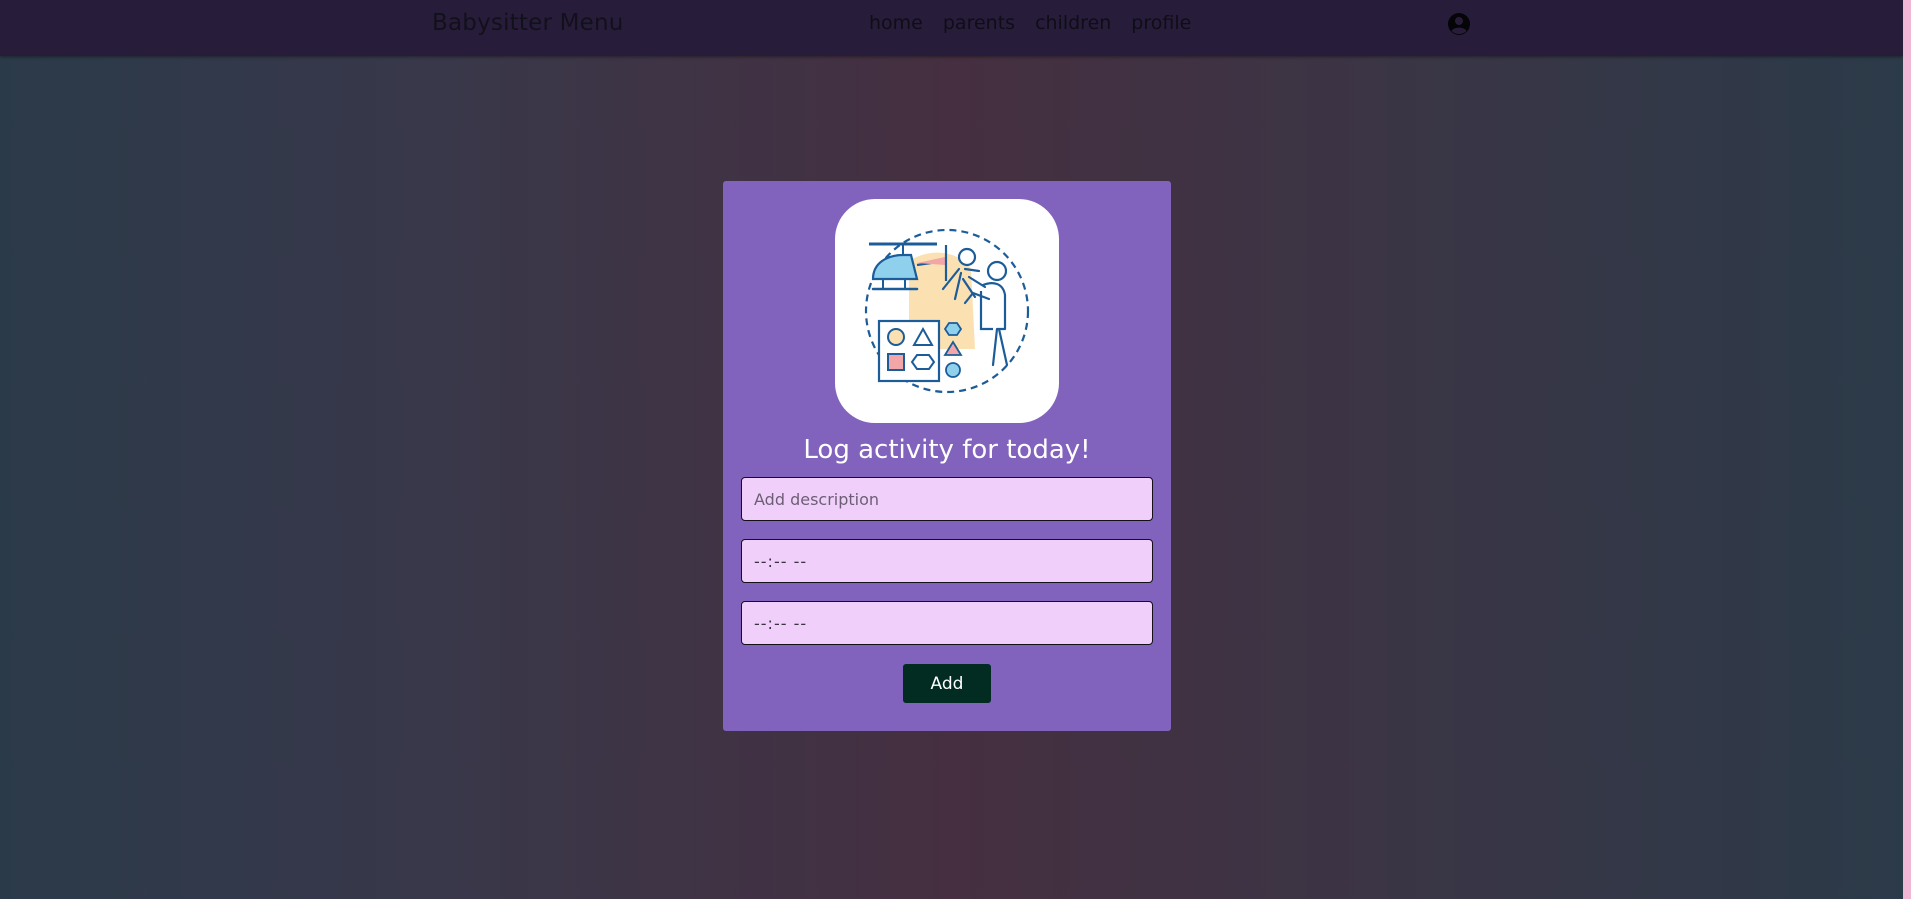 Image resolution: width=1911 pixels, height=899 pixels. What do you see at coordinates (947, 311) in the screenshot?
I see `babysitter-playing-icon` at bounding box center [947, 311].